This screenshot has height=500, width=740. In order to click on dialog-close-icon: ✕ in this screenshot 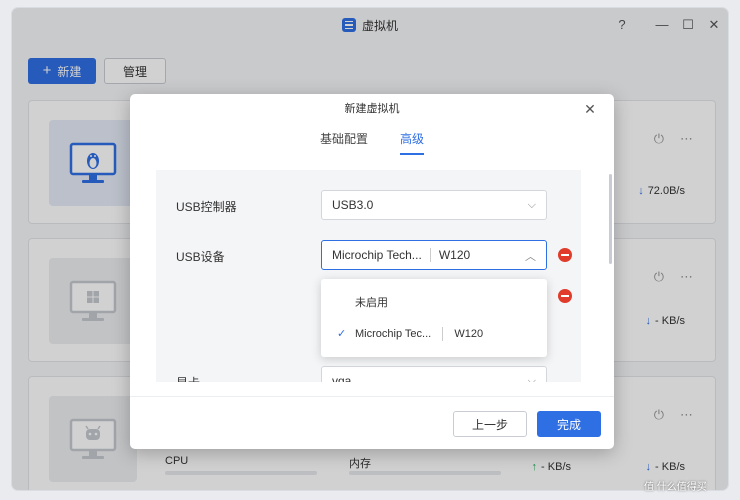, I will do `click(590, 109)`.